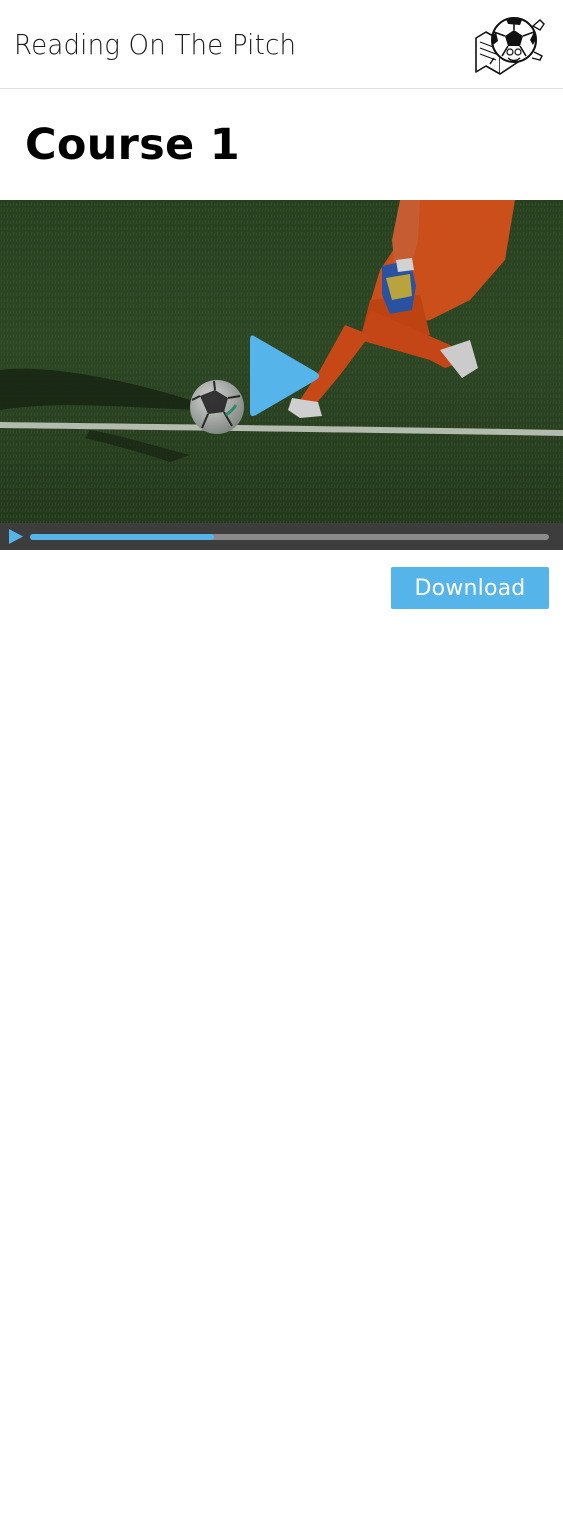 This screenshot has height=1513, width=563. Describe the element at coordinates (509, 45) in the screenshot. I see `soccer-ball-logo-icon` at that location.